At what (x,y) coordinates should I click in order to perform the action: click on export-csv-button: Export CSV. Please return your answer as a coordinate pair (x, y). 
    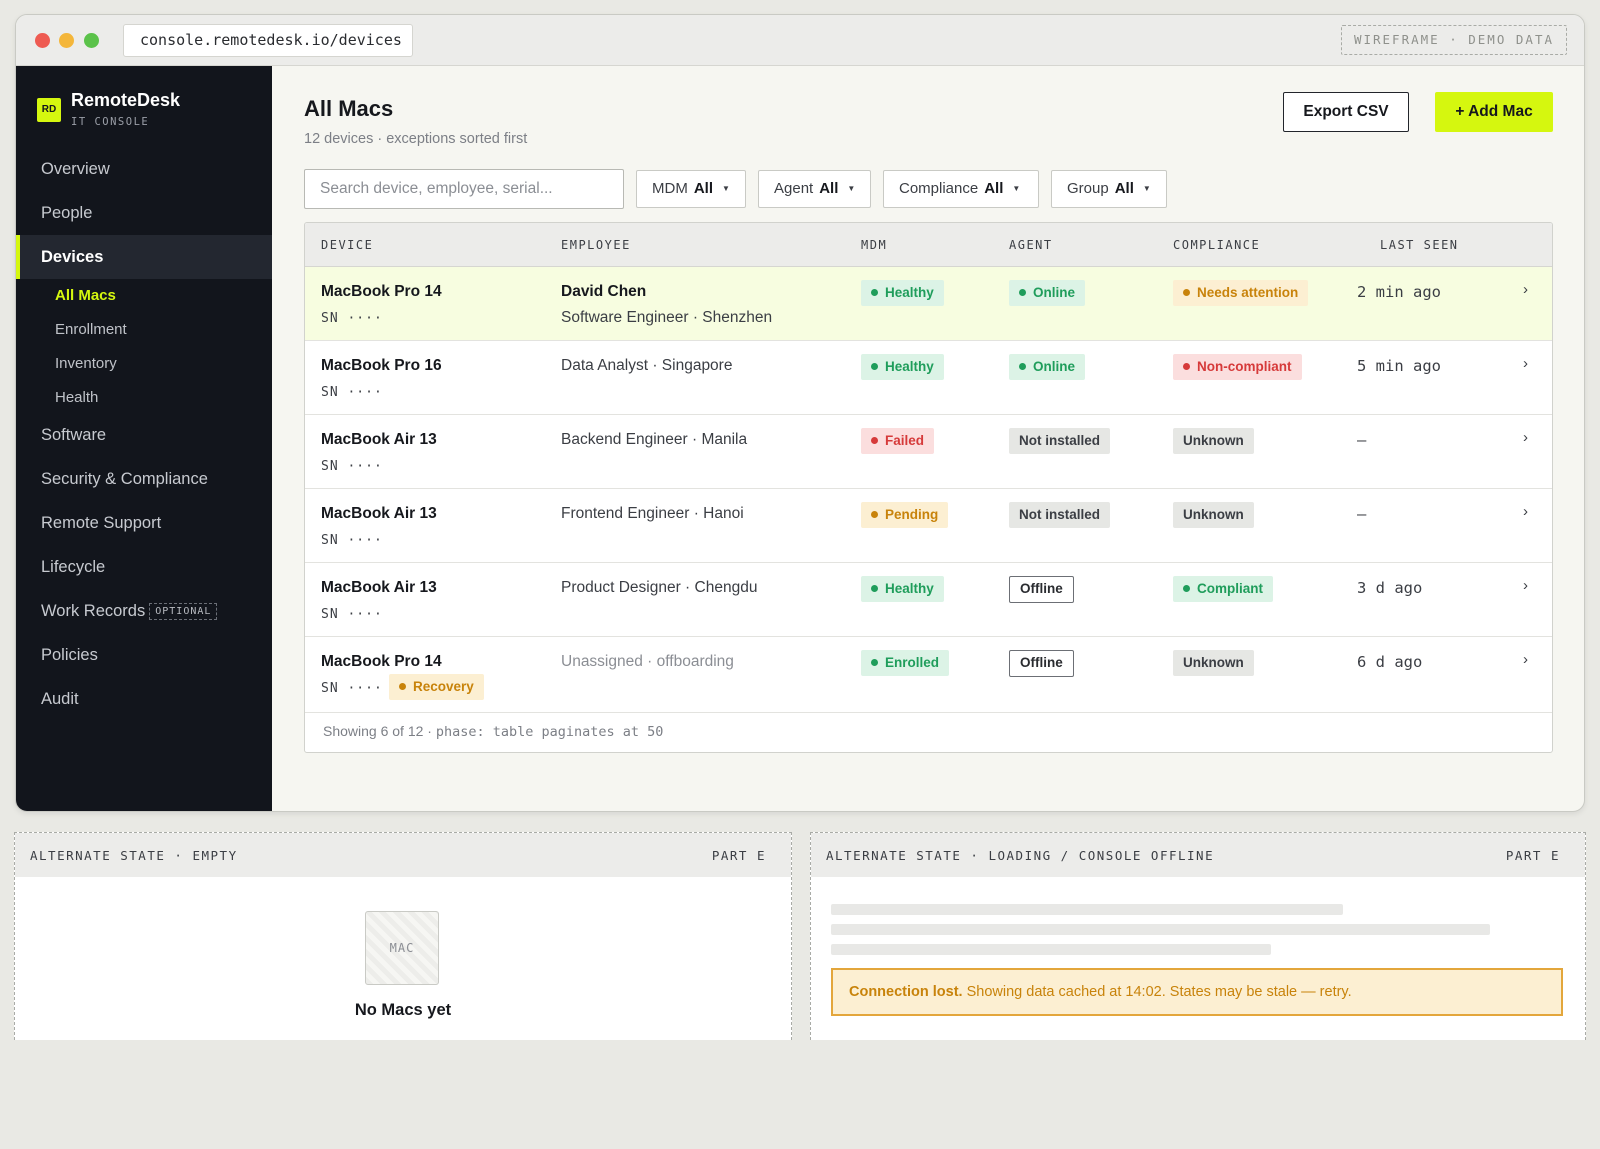
    Looking at the image, I should click on (1346, 112).